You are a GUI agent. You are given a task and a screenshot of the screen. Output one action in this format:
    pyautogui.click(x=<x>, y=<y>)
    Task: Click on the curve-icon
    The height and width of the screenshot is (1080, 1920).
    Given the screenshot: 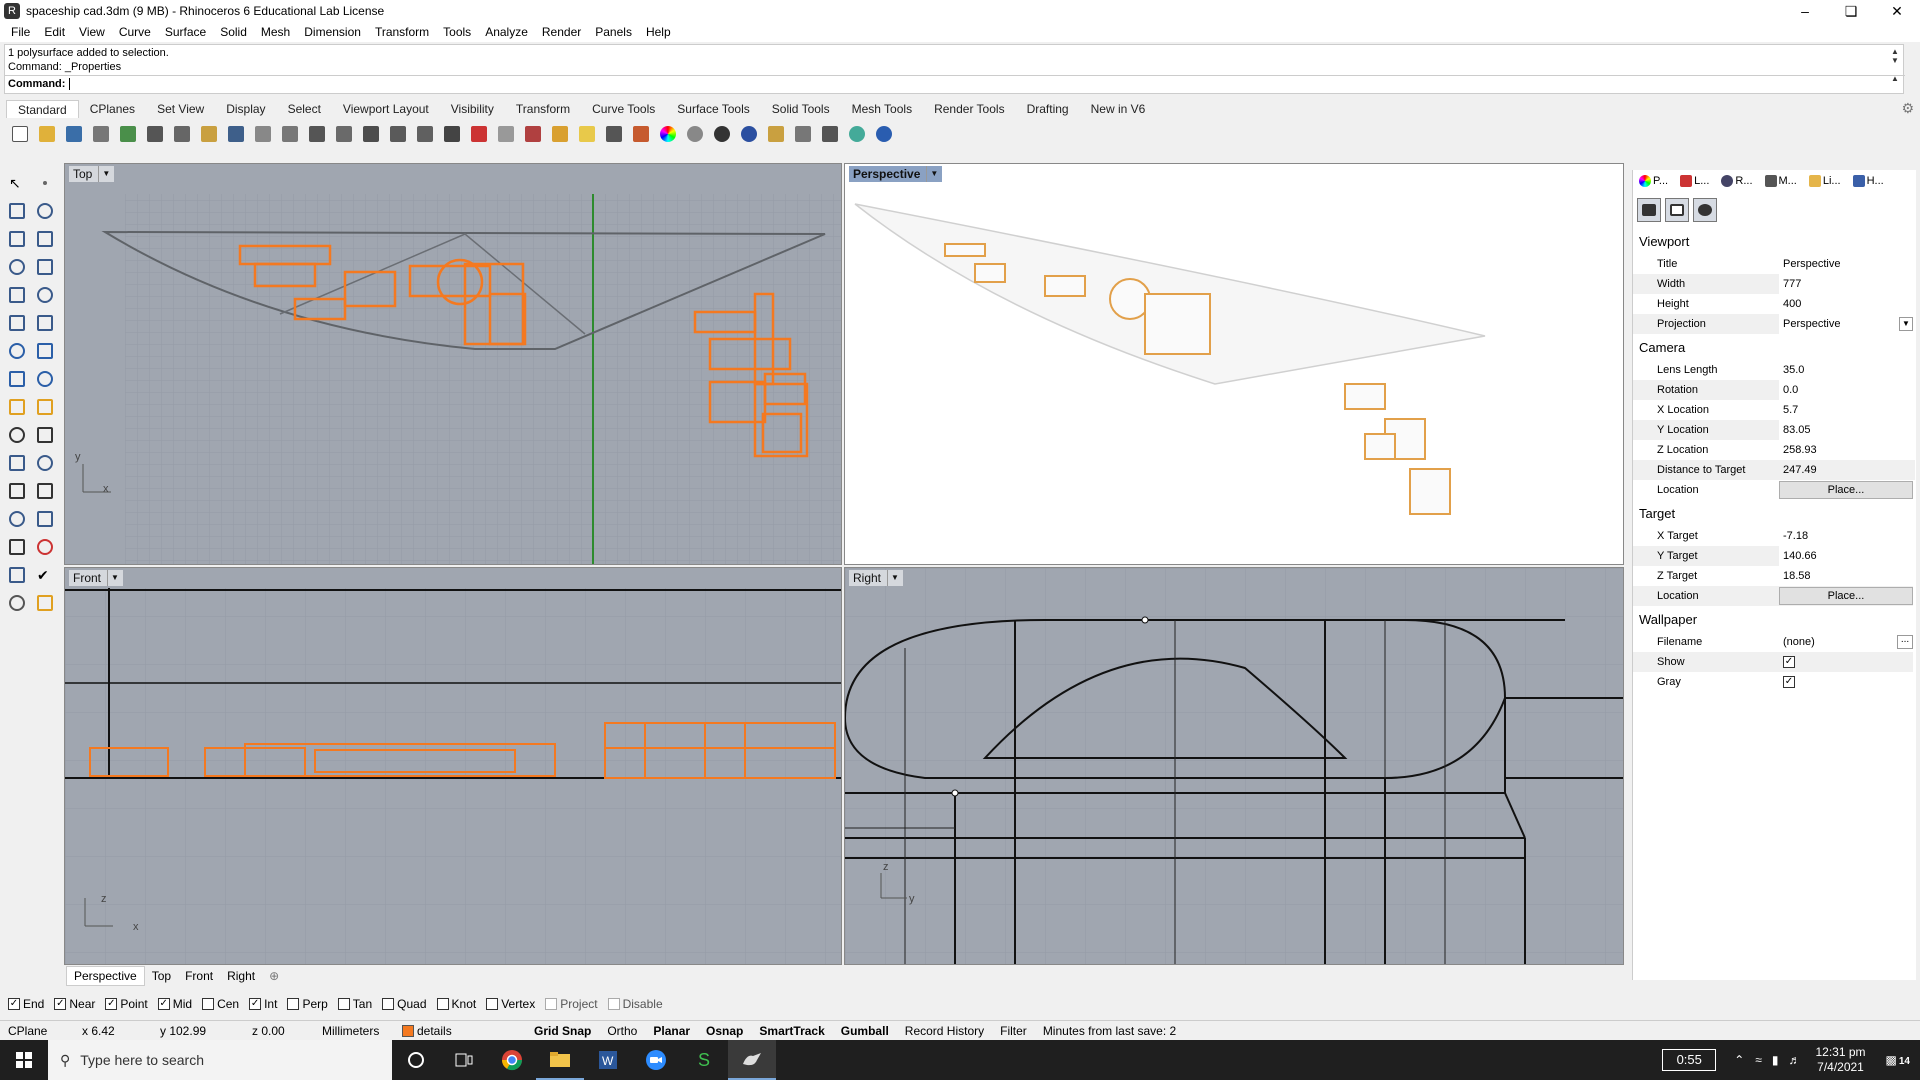 What is the action you would take?
    pyautogui.click(x=45, y=211)
    